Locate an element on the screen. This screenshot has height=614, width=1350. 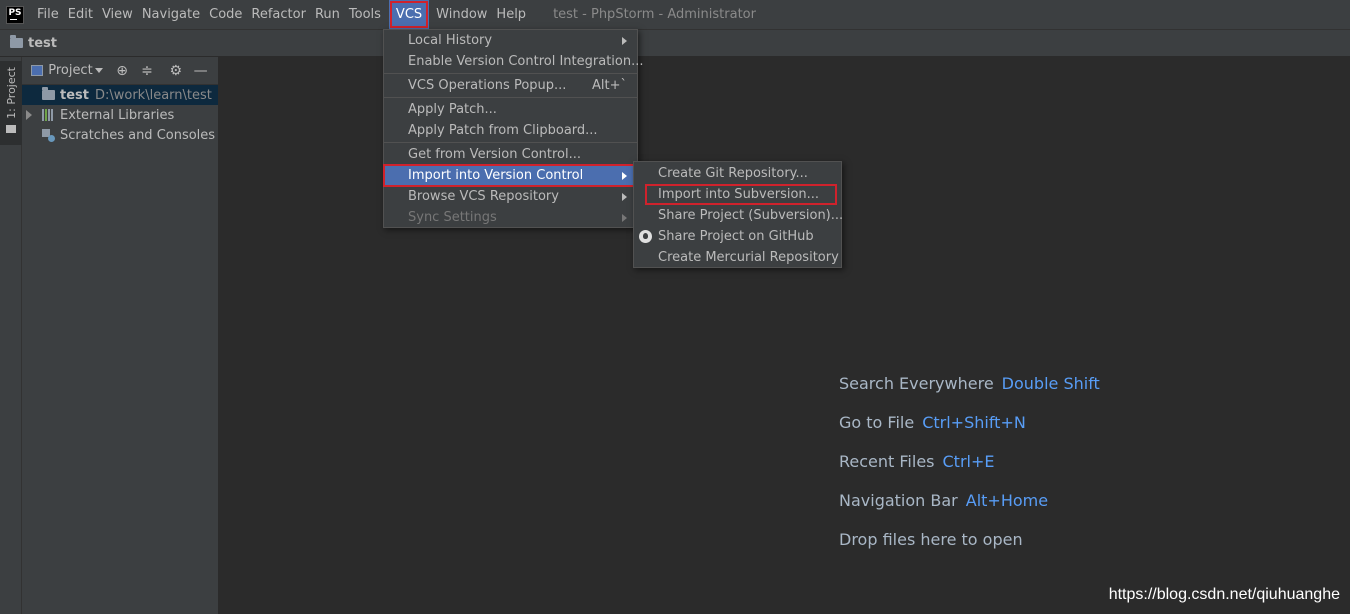
menu-item-share-project-github: Share Project on GitHub is located at coordinates (737, 236).